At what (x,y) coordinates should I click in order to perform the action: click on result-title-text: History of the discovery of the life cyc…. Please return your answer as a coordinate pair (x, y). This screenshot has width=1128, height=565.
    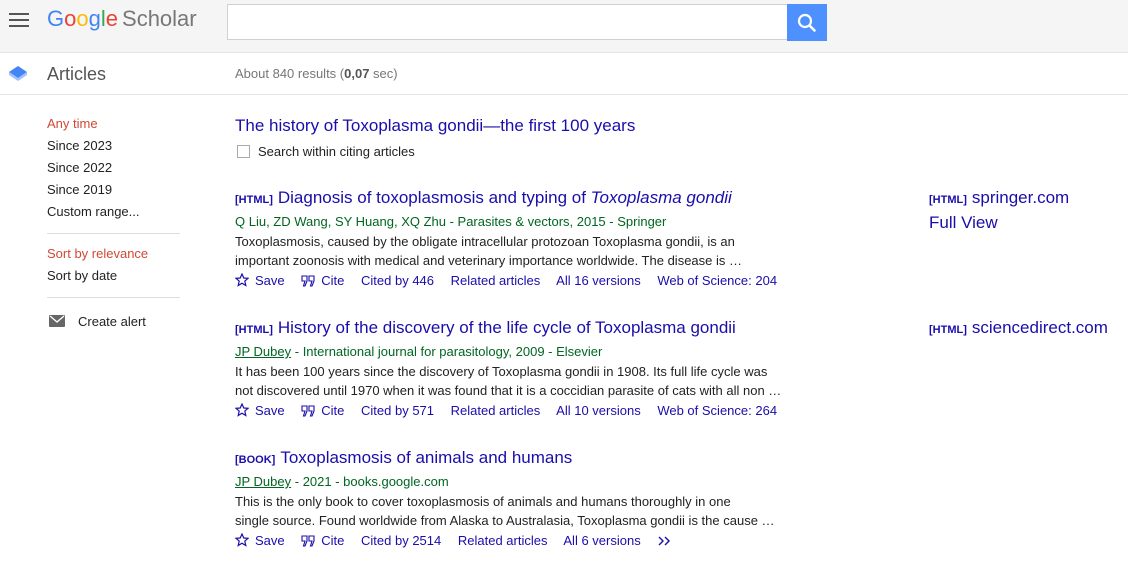
    Looking at the image, I should click on (506, 327).